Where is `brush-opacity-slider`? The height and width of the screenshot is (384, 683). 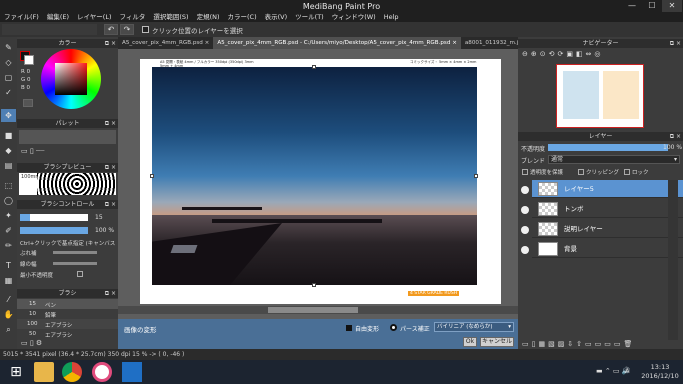
brush-opacity-slider is located at coordinates (54, 230).